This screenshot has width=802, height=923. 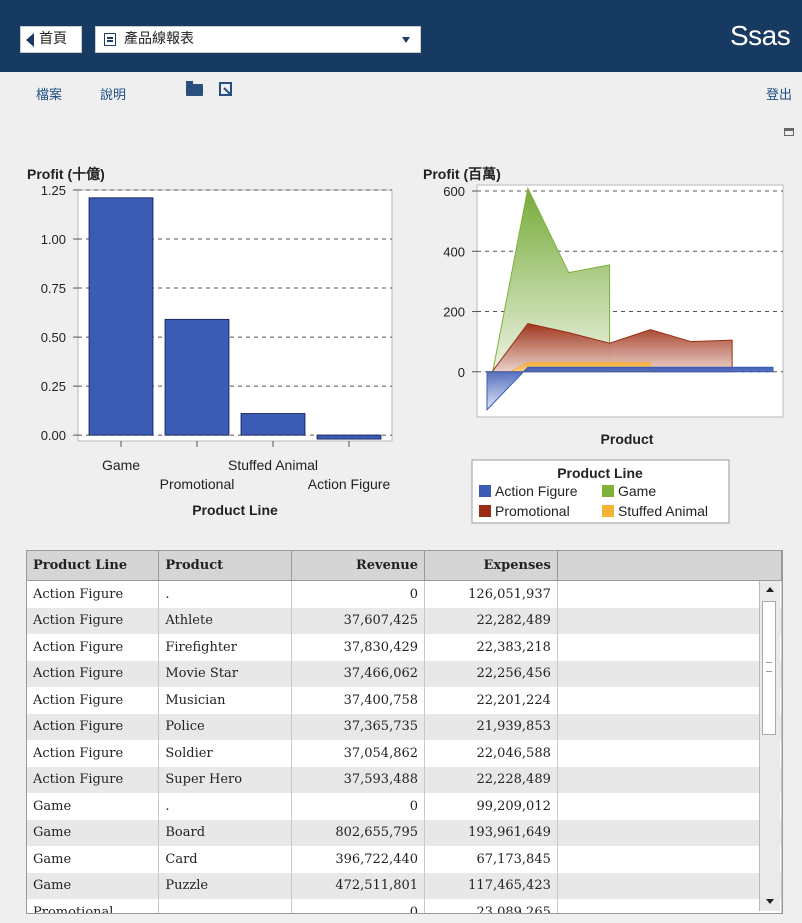 What do you see at coordinates (770, 590) in the screenshot?
I see `scroll-up-arrow-icon` at bounding box center [770, 590].